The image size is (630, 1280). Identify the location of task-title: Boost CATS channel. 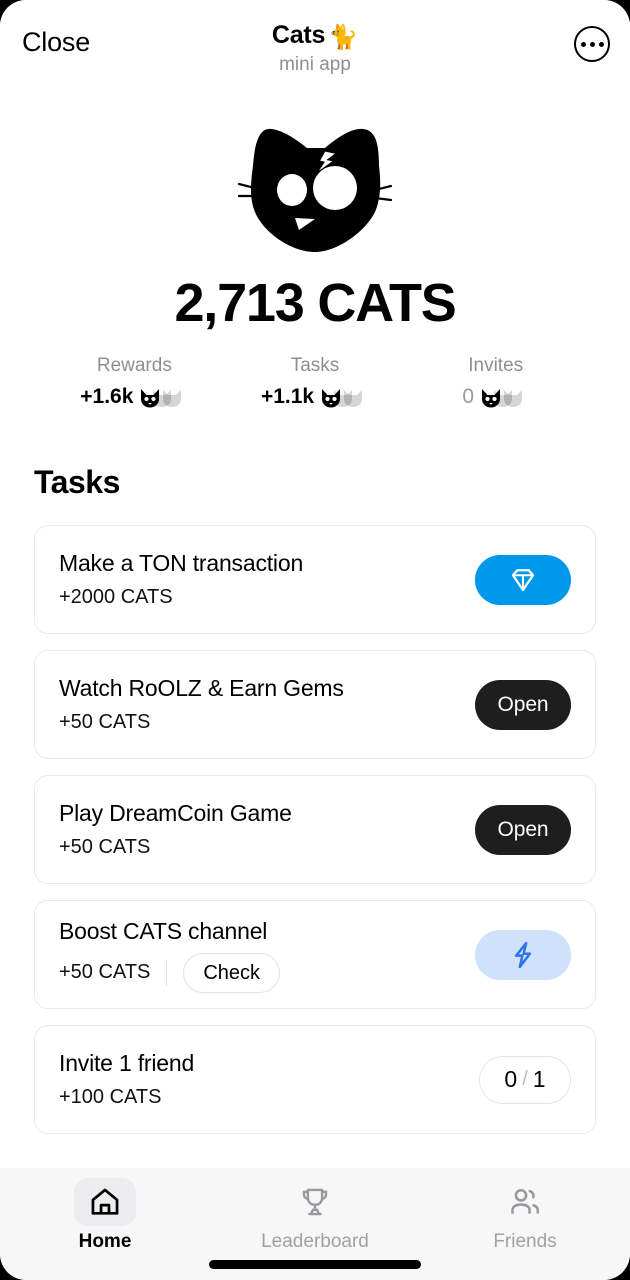
(163, 930).